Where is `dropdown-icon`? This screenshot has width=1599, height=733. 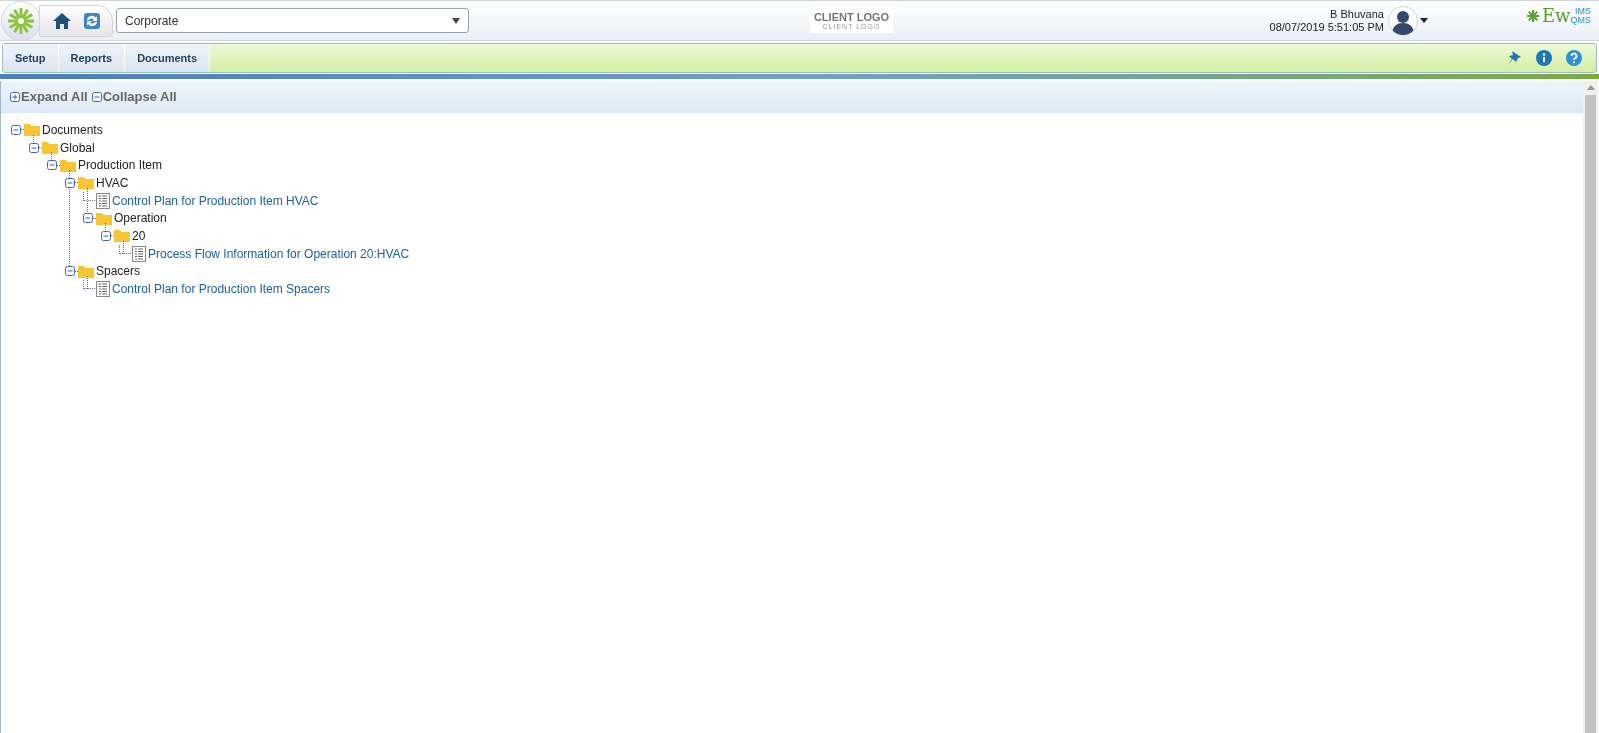 dropdown-icon is located at coordinates (456, 20).